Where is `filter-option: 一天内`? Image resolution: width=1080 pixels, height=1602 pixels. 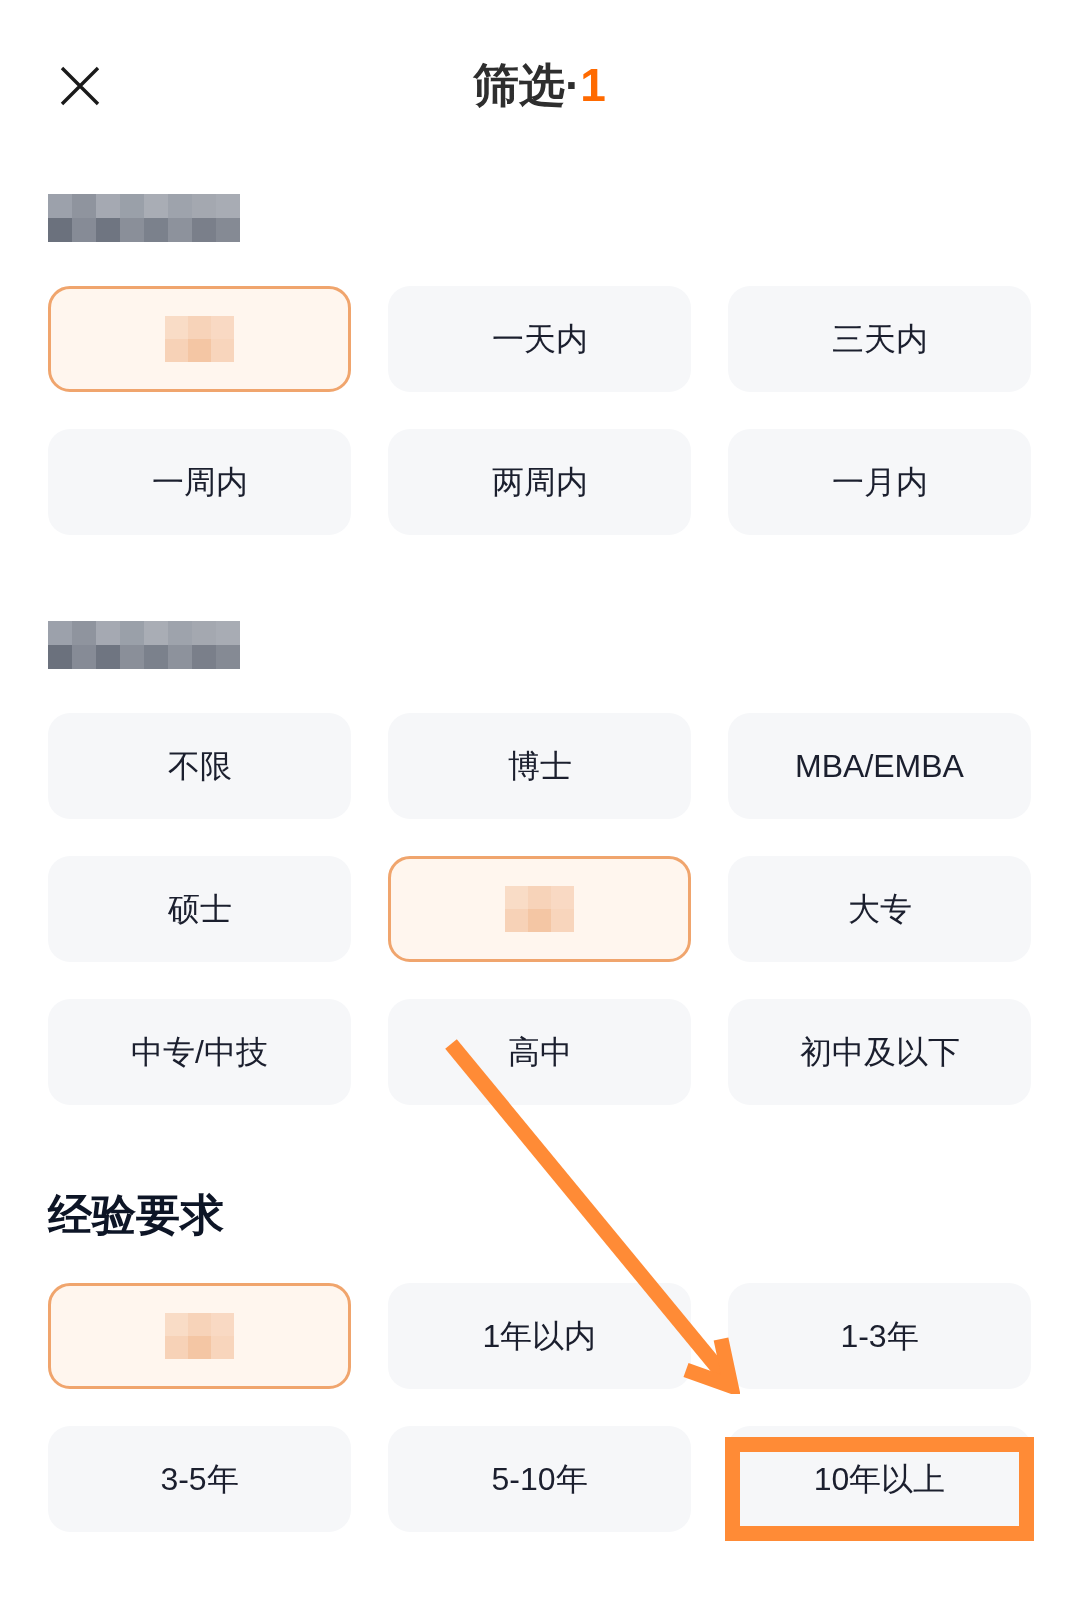 filter-option: 一天内 is located at coordinates (539, 339).